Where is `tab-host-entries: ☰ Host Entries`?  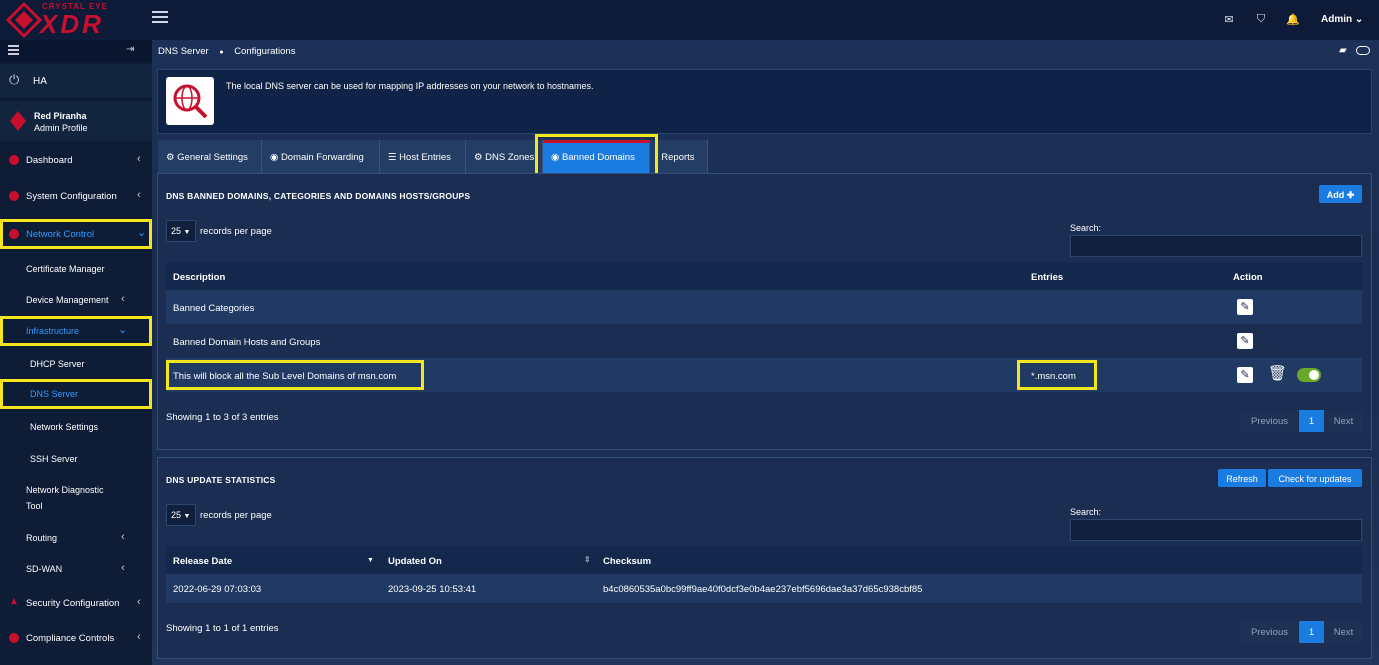 tab-host-entries: ☰ Host Entries is located at coordinates (423, 156).